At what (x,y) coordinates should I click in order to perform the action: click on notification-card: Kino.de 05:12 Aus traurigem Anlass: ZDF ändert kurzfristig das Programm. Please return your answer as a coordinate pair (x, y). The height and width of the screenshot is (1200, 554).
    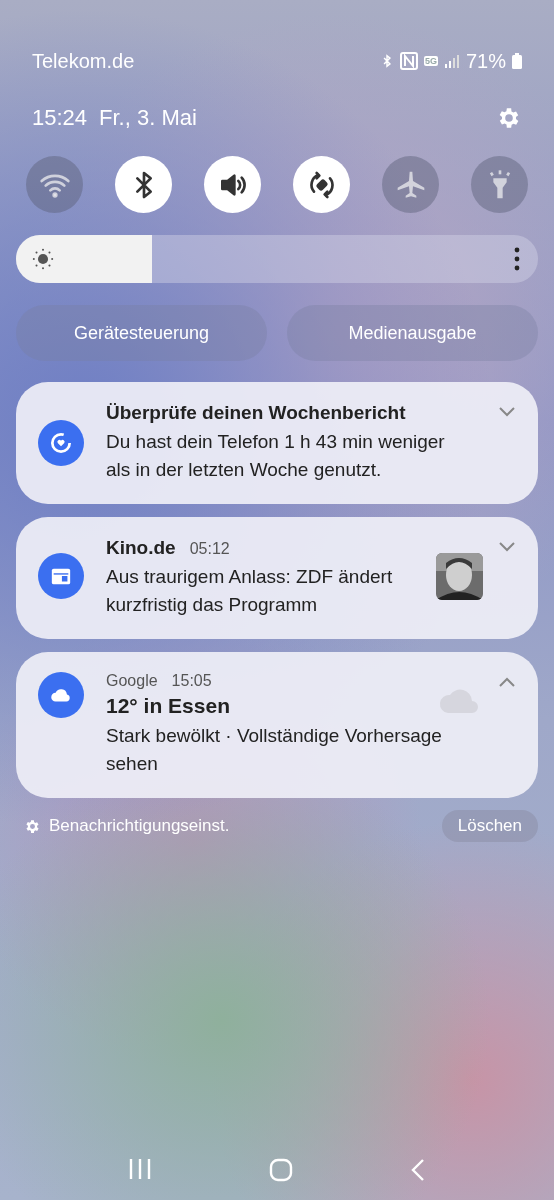
    Looking at the image, I should click on (277, 578).